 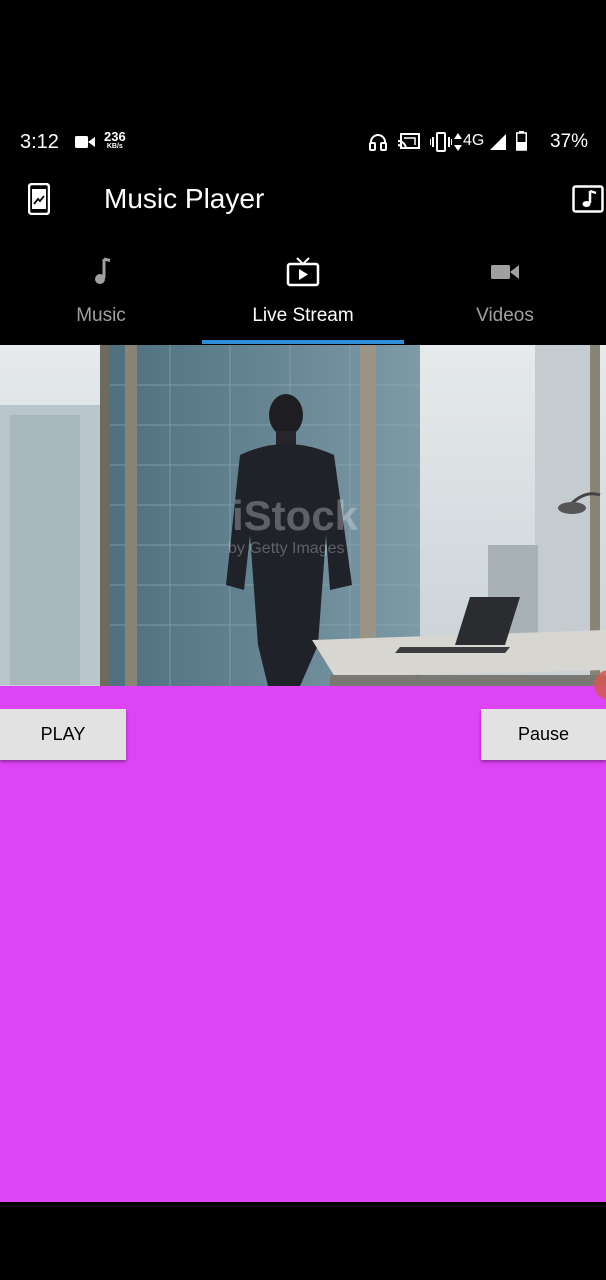 I want to click on network-type: 4G, so click(x=474, y=140).